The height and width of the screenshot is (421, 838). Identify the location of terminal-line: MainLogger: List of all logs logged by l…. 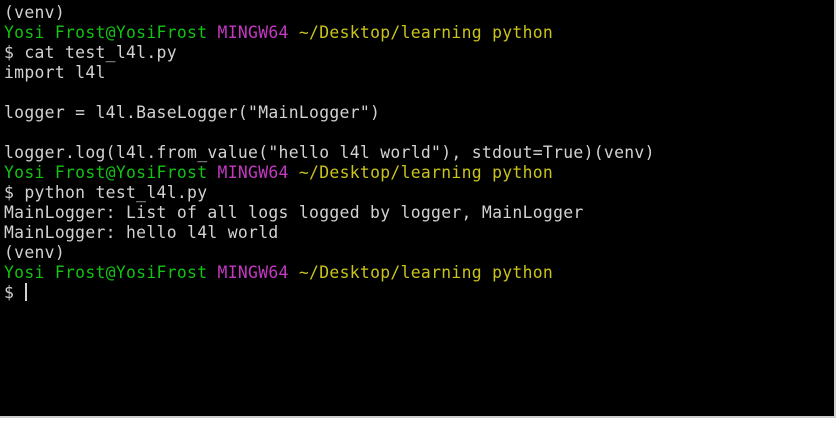
(419, 213).